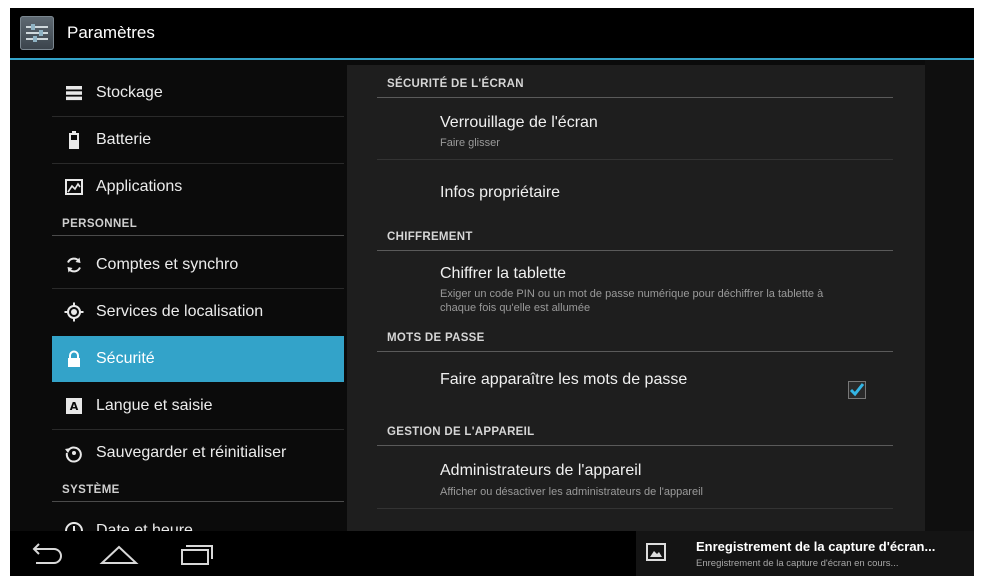 This screenshot has height=585, width=981. I want to click on section-header-screen-security: SÉCURITÉ DE L'ÉCRAN, so click(455, 84).